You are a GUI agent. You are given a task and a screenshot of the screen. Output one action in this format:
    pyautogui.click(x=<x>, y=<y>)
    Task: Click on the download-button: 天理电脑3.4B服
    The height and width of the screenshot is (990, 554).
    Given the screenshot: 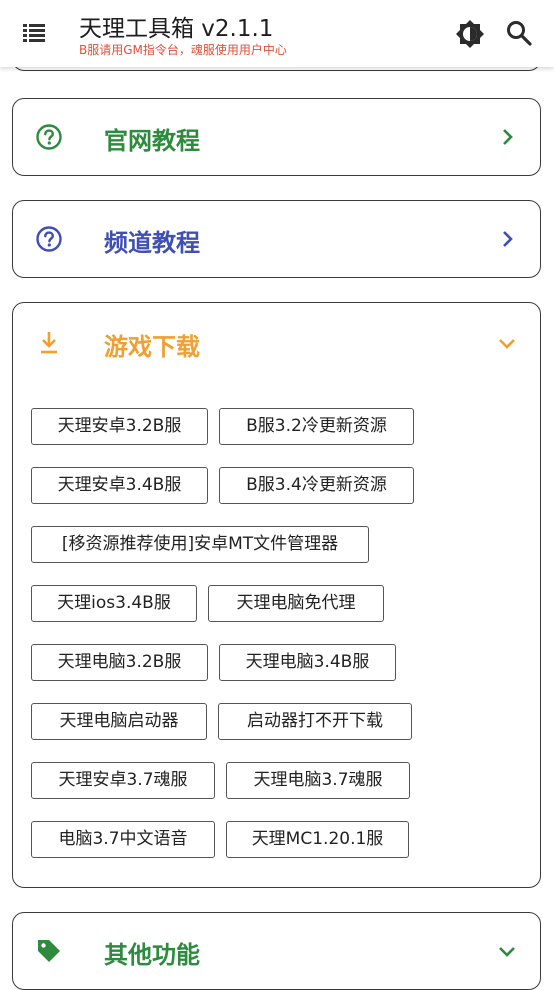 What is the action you would take?
    pyautogui.click(x=307, y=662)
    